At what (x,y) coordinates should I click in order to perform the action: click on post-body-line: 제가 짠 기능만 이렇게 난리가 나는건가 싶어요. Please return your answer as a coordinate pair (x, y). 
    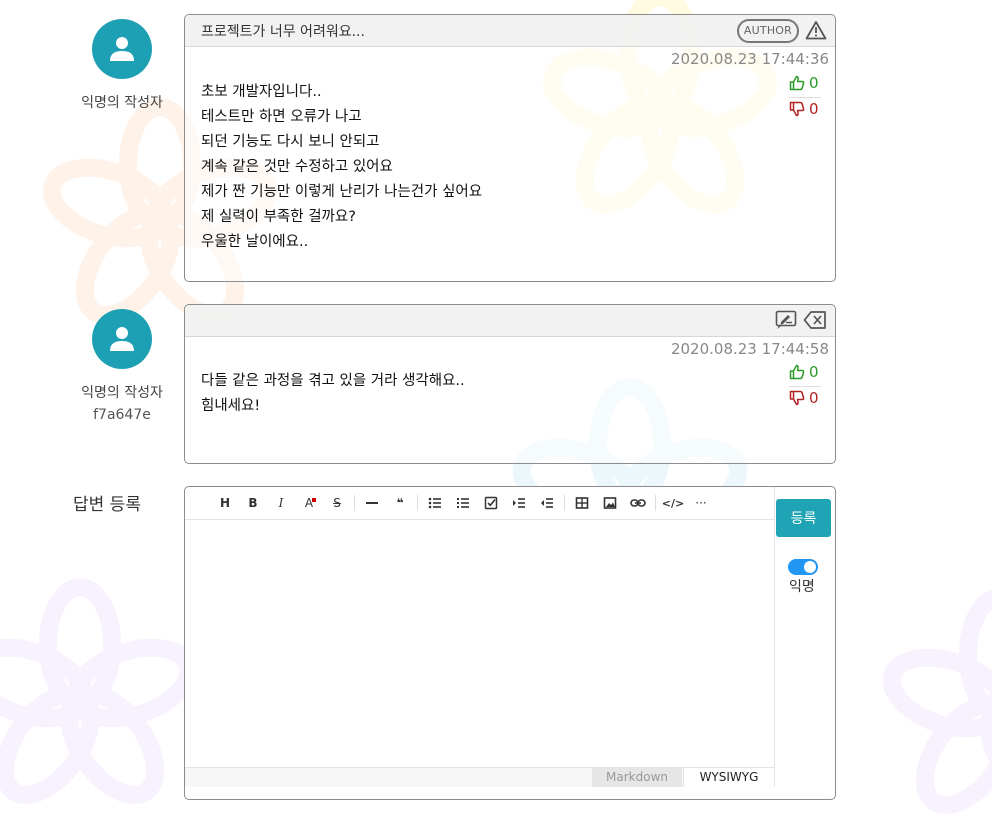
    Looking at the image, I should click on (342, 192).